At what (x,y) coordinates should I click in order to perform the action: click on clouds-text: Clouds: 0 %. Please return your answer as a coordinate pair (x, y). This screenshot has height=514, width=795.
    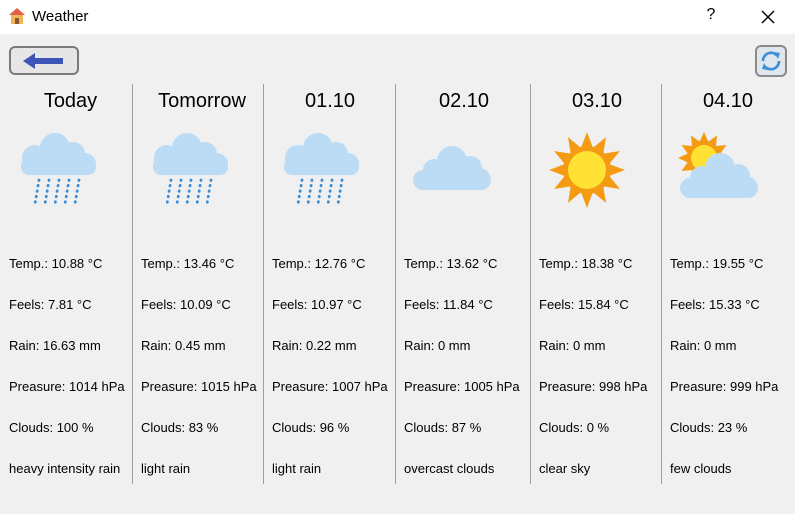
    Looking at the image, I should click on (574, 427).